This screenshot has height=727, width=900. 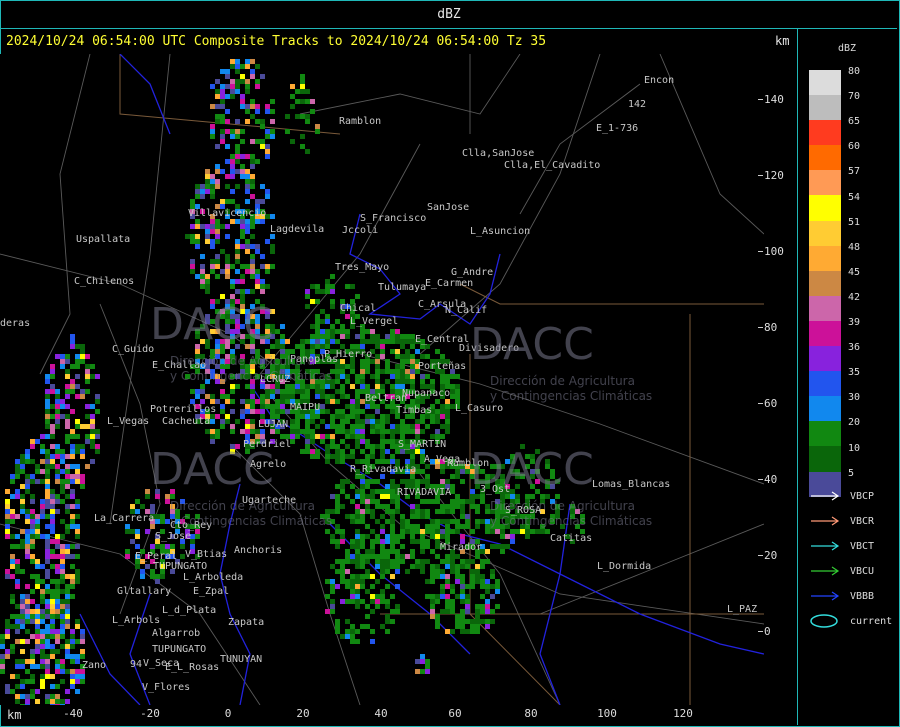 What do you see at coordinates (617, 128) in the screenshot?
I see `place-label: E_1-736` at bounding box center [617, 128].